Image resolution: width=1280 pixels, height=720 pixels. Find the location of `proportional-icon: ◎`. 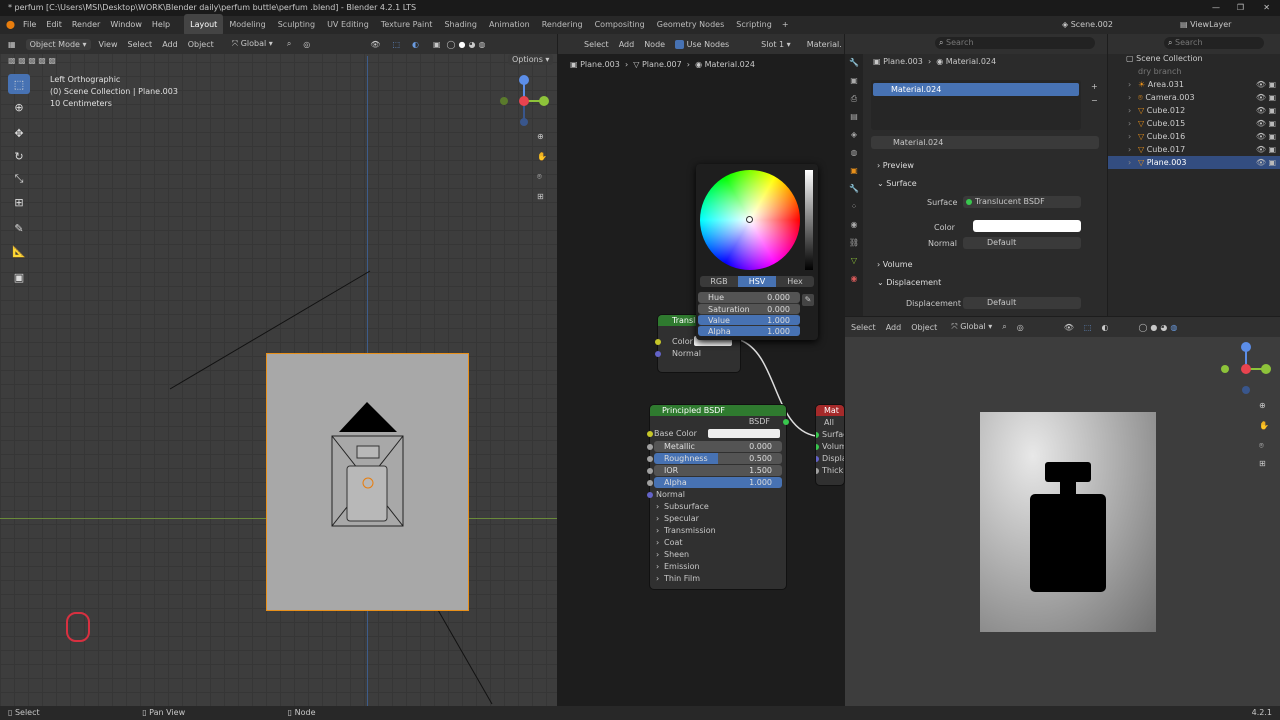

proportional-icon: ◎ is located at coordinates (1020, 327).